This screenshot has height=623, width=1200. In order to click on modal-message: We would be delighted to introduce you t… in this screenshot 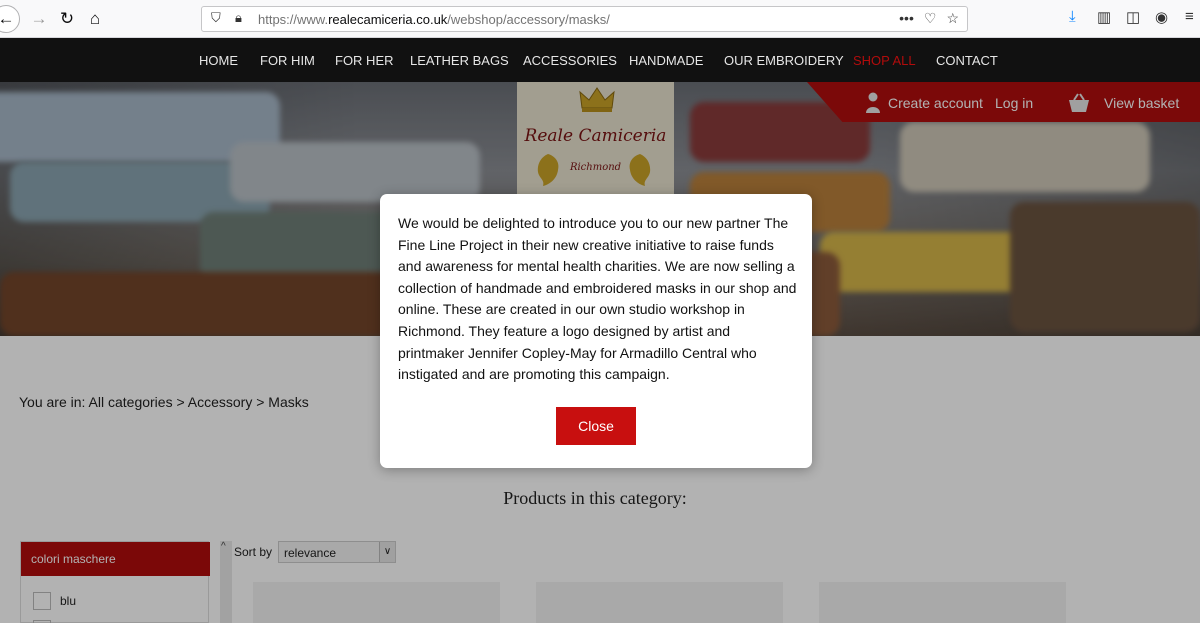, I will do `click(597, 299)`.